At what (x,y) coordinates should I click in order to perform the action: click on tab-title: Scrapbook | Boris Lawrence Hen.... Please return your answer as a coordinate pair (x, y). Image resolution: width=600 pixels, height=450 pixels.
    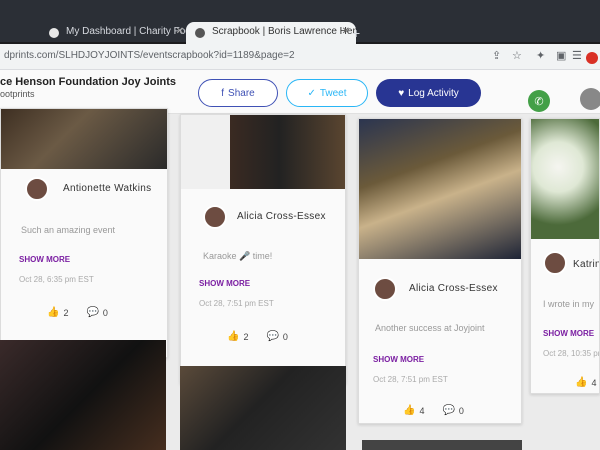
    Looking at the image, I should click on (284, 31).